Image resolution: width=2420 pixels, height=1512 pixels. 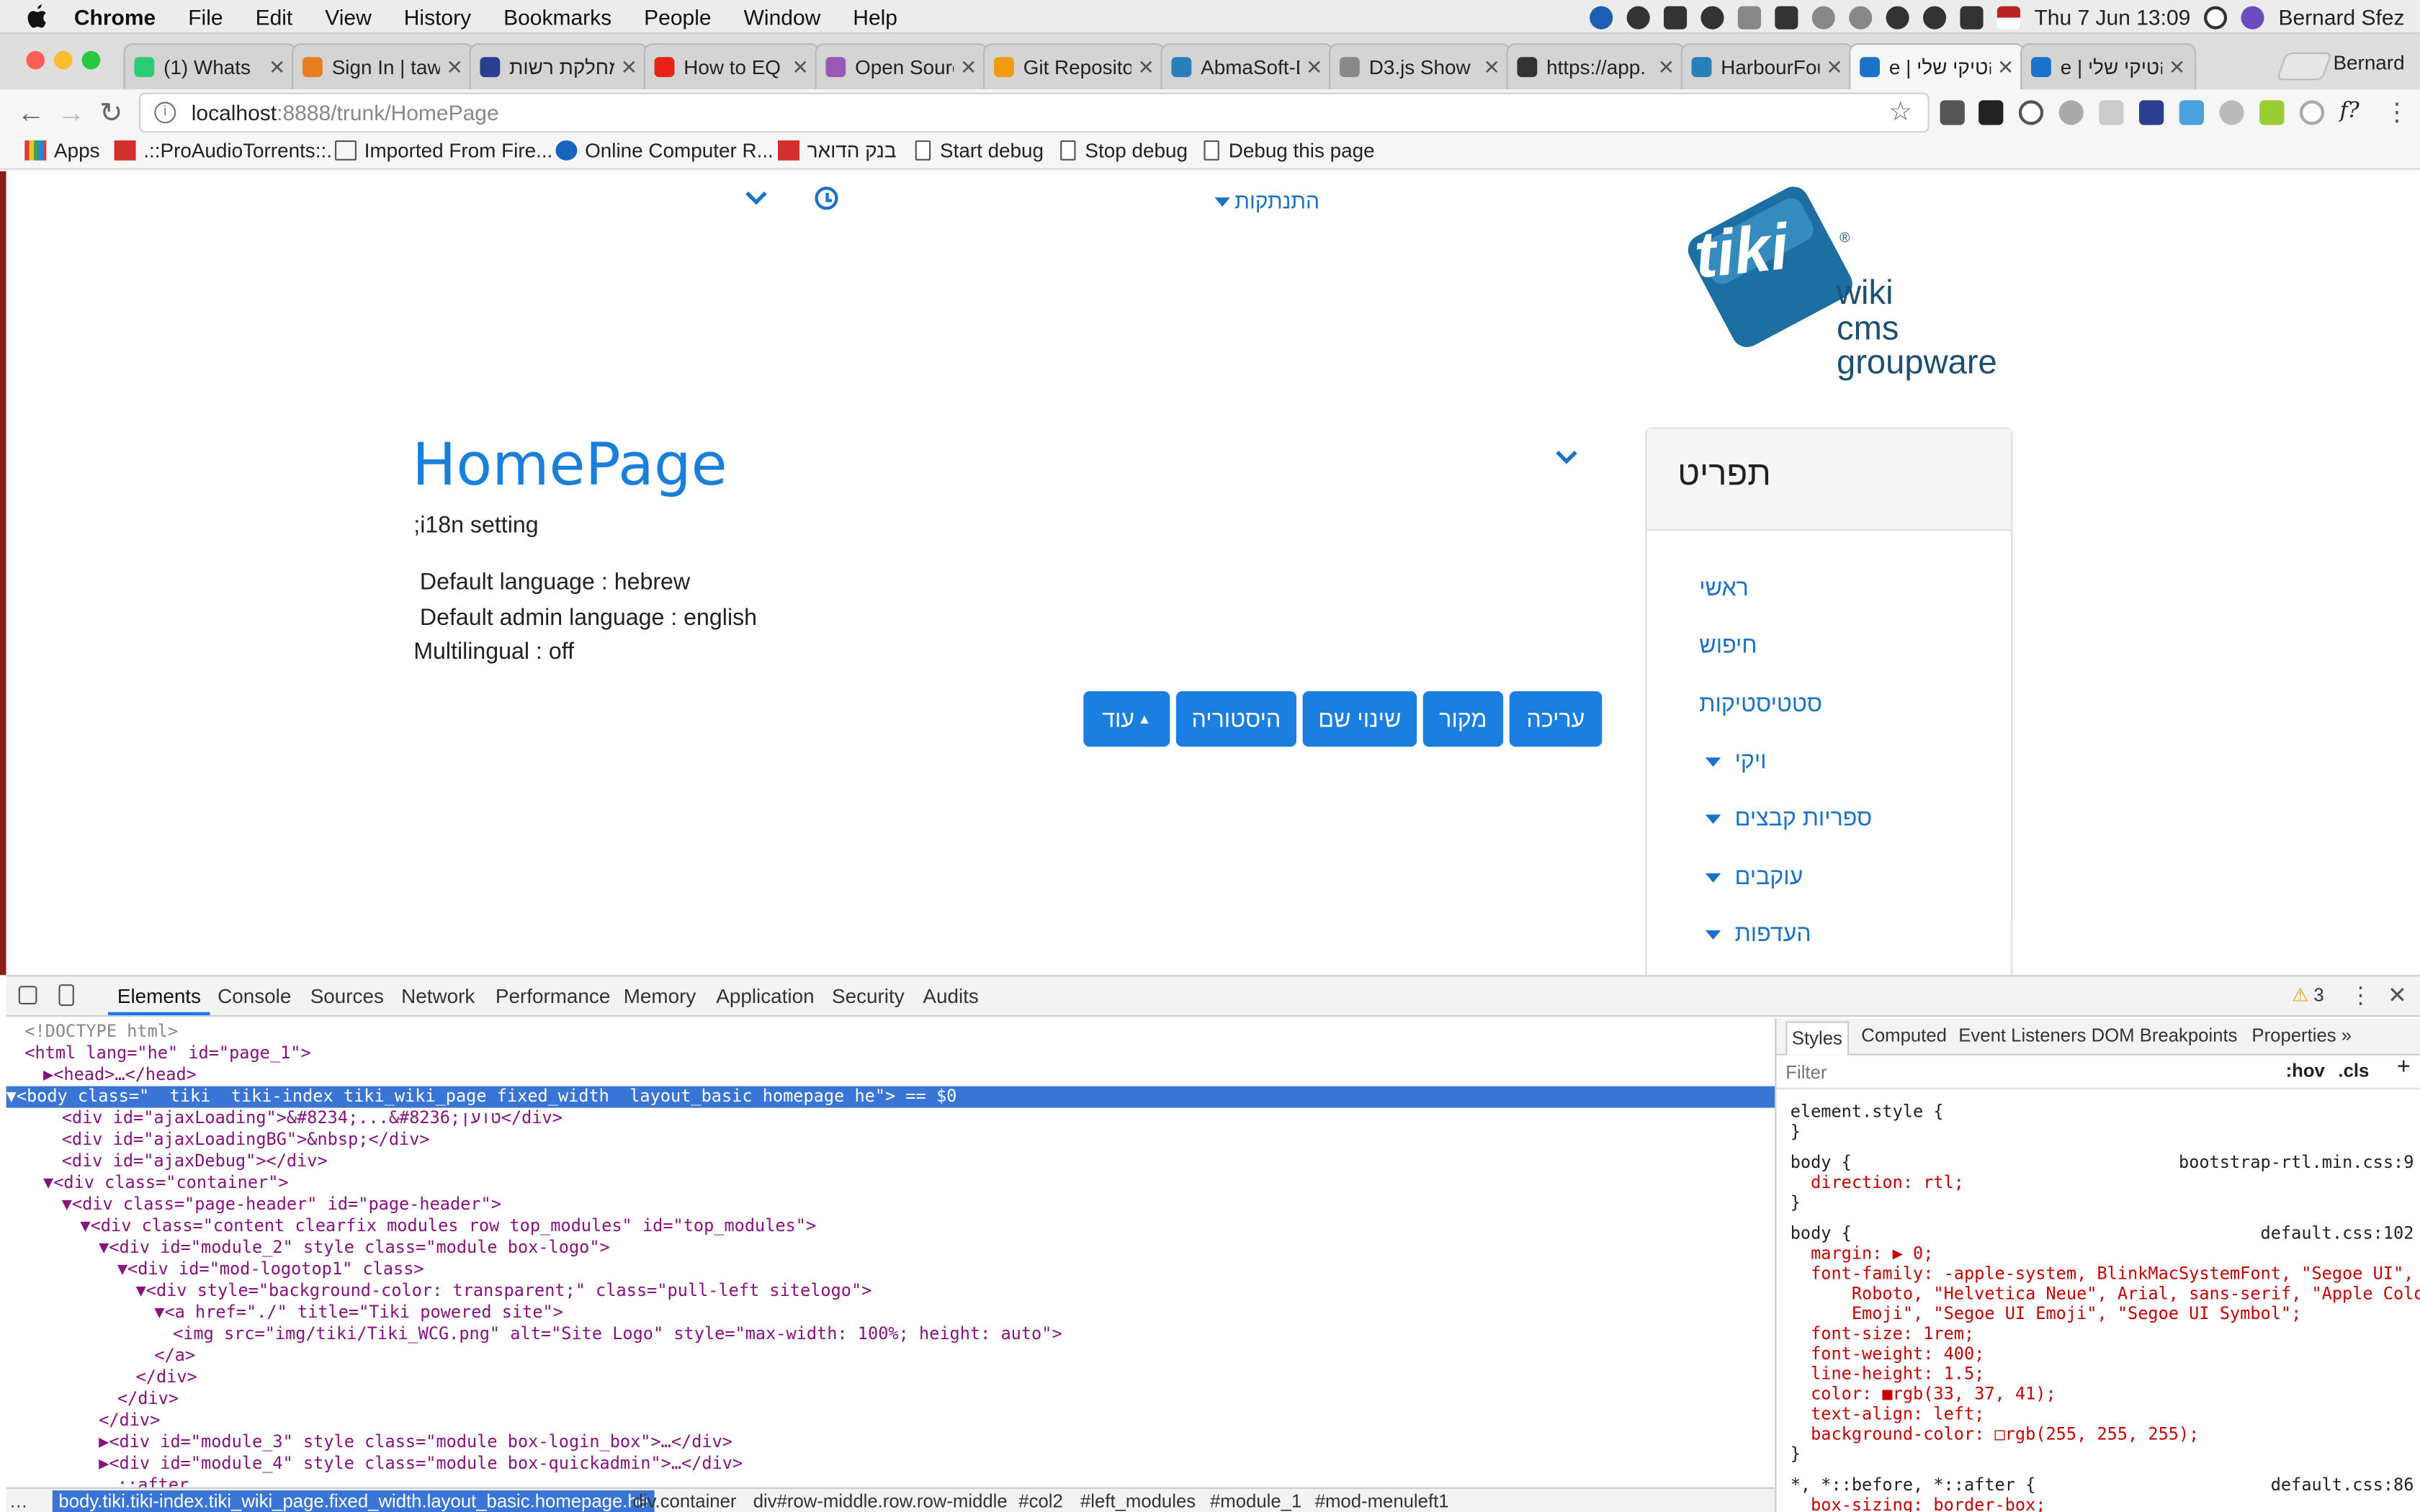 What do you see at coordinates (1750, 17) in the screenshot?
I see `box-icon` at bounding box center [1750, 17].